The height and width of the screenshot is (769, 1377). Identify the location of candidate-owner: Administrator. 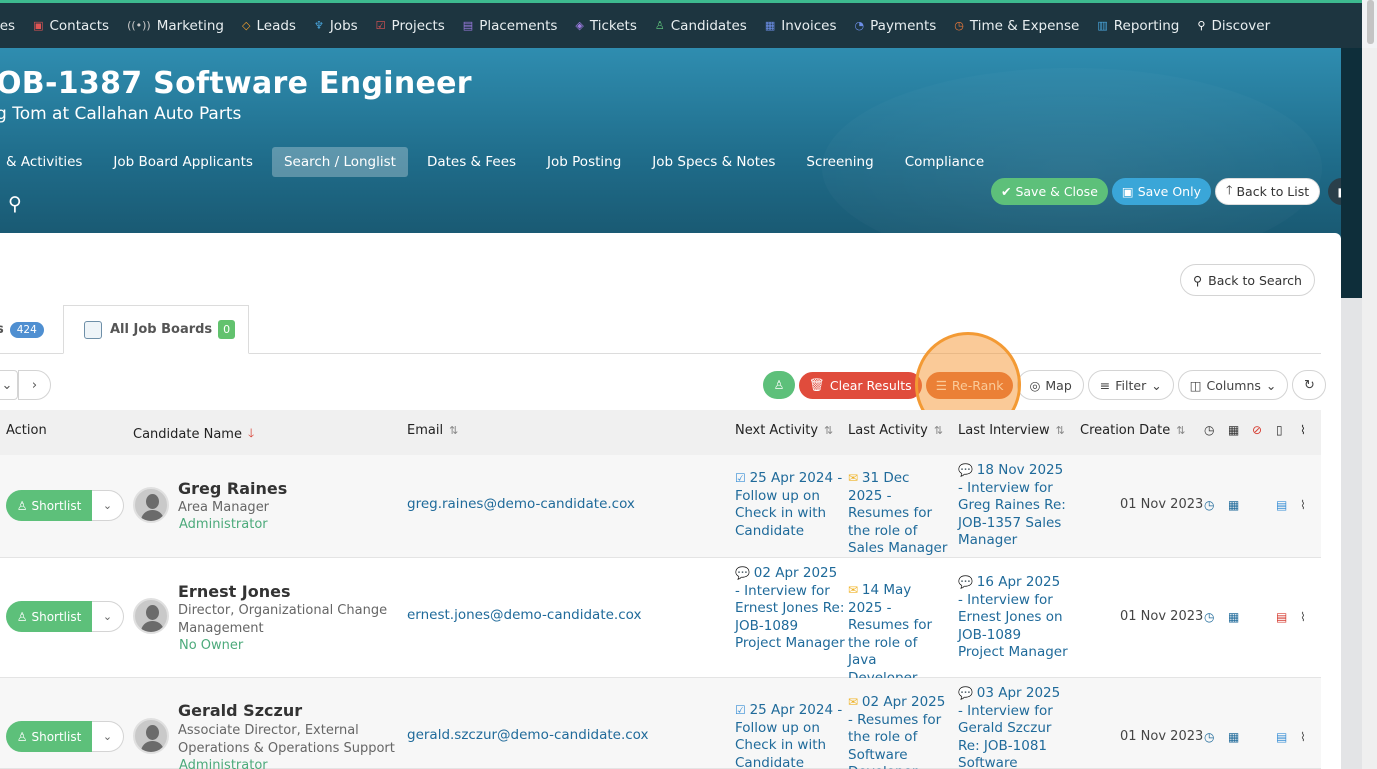
(223, 763).